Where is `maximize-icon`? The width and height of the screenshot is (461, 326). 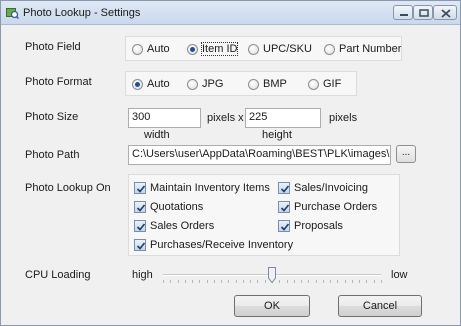
maximize-icon is located at coordinates (424, 13).